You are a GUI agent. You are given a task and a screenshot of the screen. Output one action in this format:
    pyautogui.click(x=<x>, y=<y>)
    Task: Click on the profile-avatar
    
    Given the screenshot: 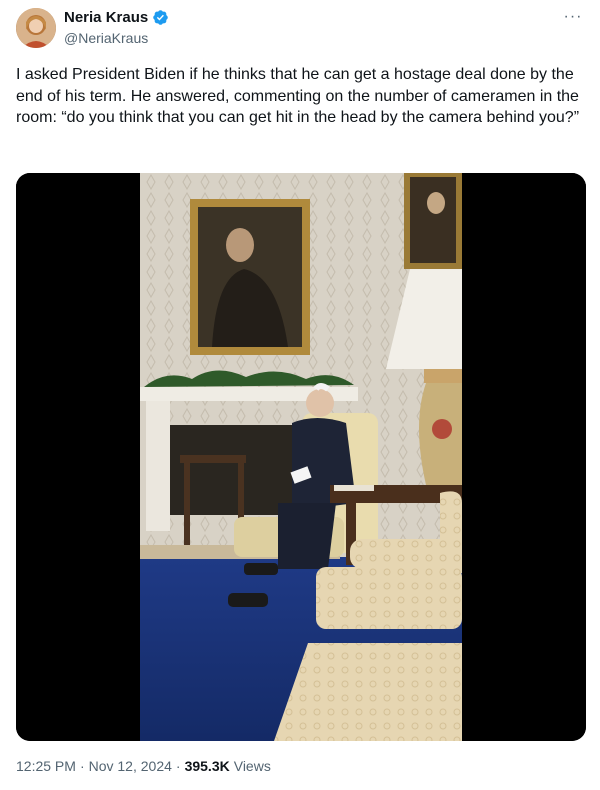 What is the action you would take?
    pyautogui.click(x=36, y=28)
    